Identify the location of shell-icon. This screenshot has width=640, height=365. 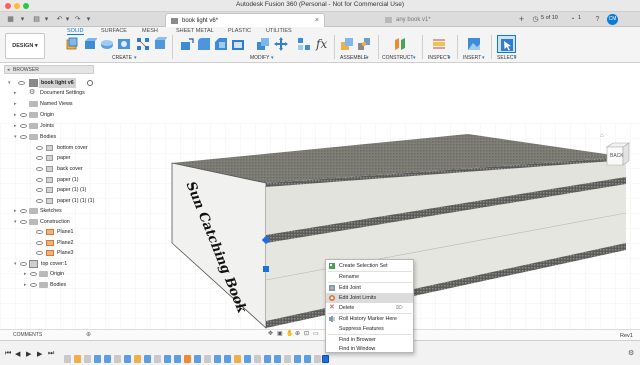
(238, 44).